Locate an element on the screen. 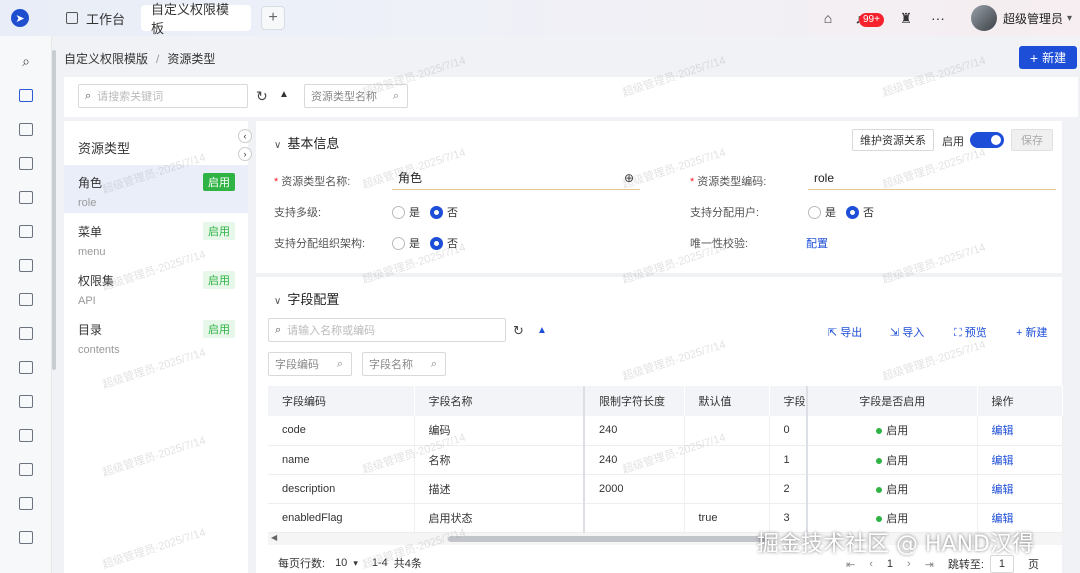 The width and height of the screenshot is (1080, 573). multi-level-radio-group: 是 否 is located at coordinates (430, 212).